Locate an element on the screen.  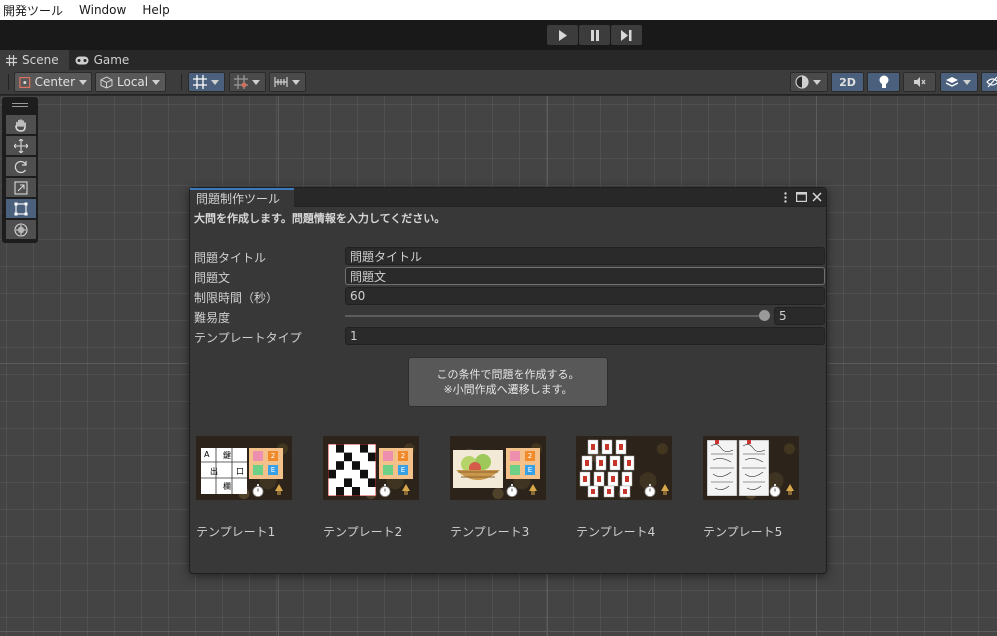
maximize-icon is located at coordinates (801, 197).